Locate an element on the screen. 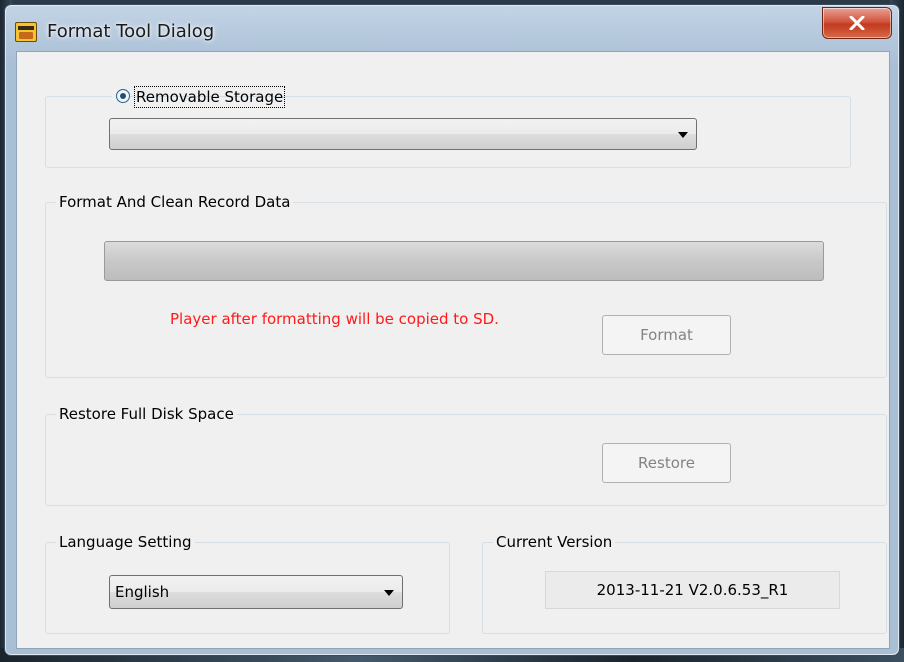 This screenshot has height=662, width=904. language-select: English is located at coordinates (256, 592).